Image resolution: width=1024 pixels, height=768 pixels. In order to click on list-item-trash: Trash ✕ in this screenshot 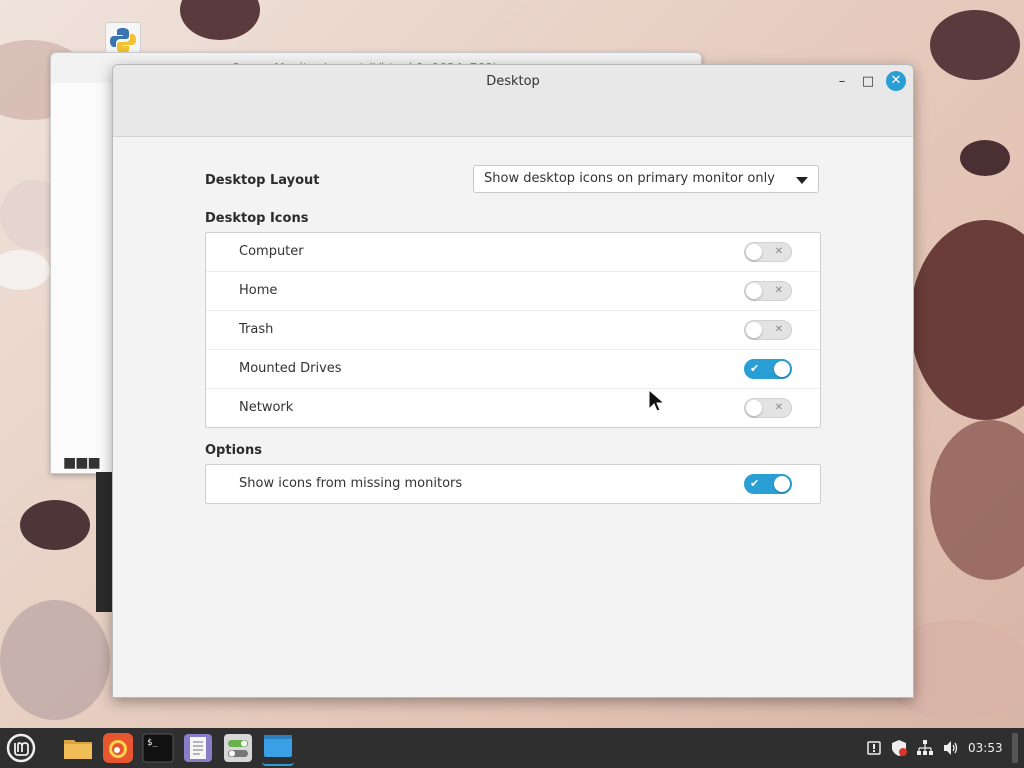, I will do `click(513, 330)`.